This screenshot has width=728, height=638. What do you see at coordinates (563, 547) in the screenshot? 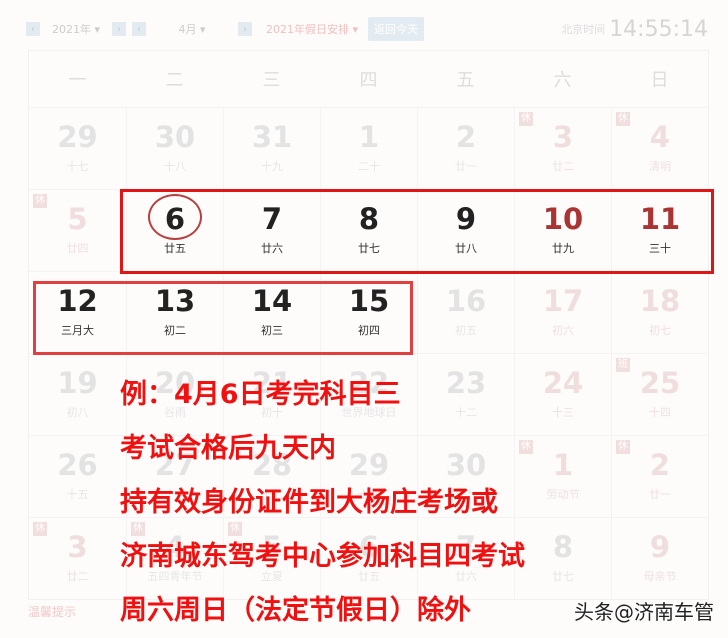
I see `day-number: 8` at bounding box center [563, 547].